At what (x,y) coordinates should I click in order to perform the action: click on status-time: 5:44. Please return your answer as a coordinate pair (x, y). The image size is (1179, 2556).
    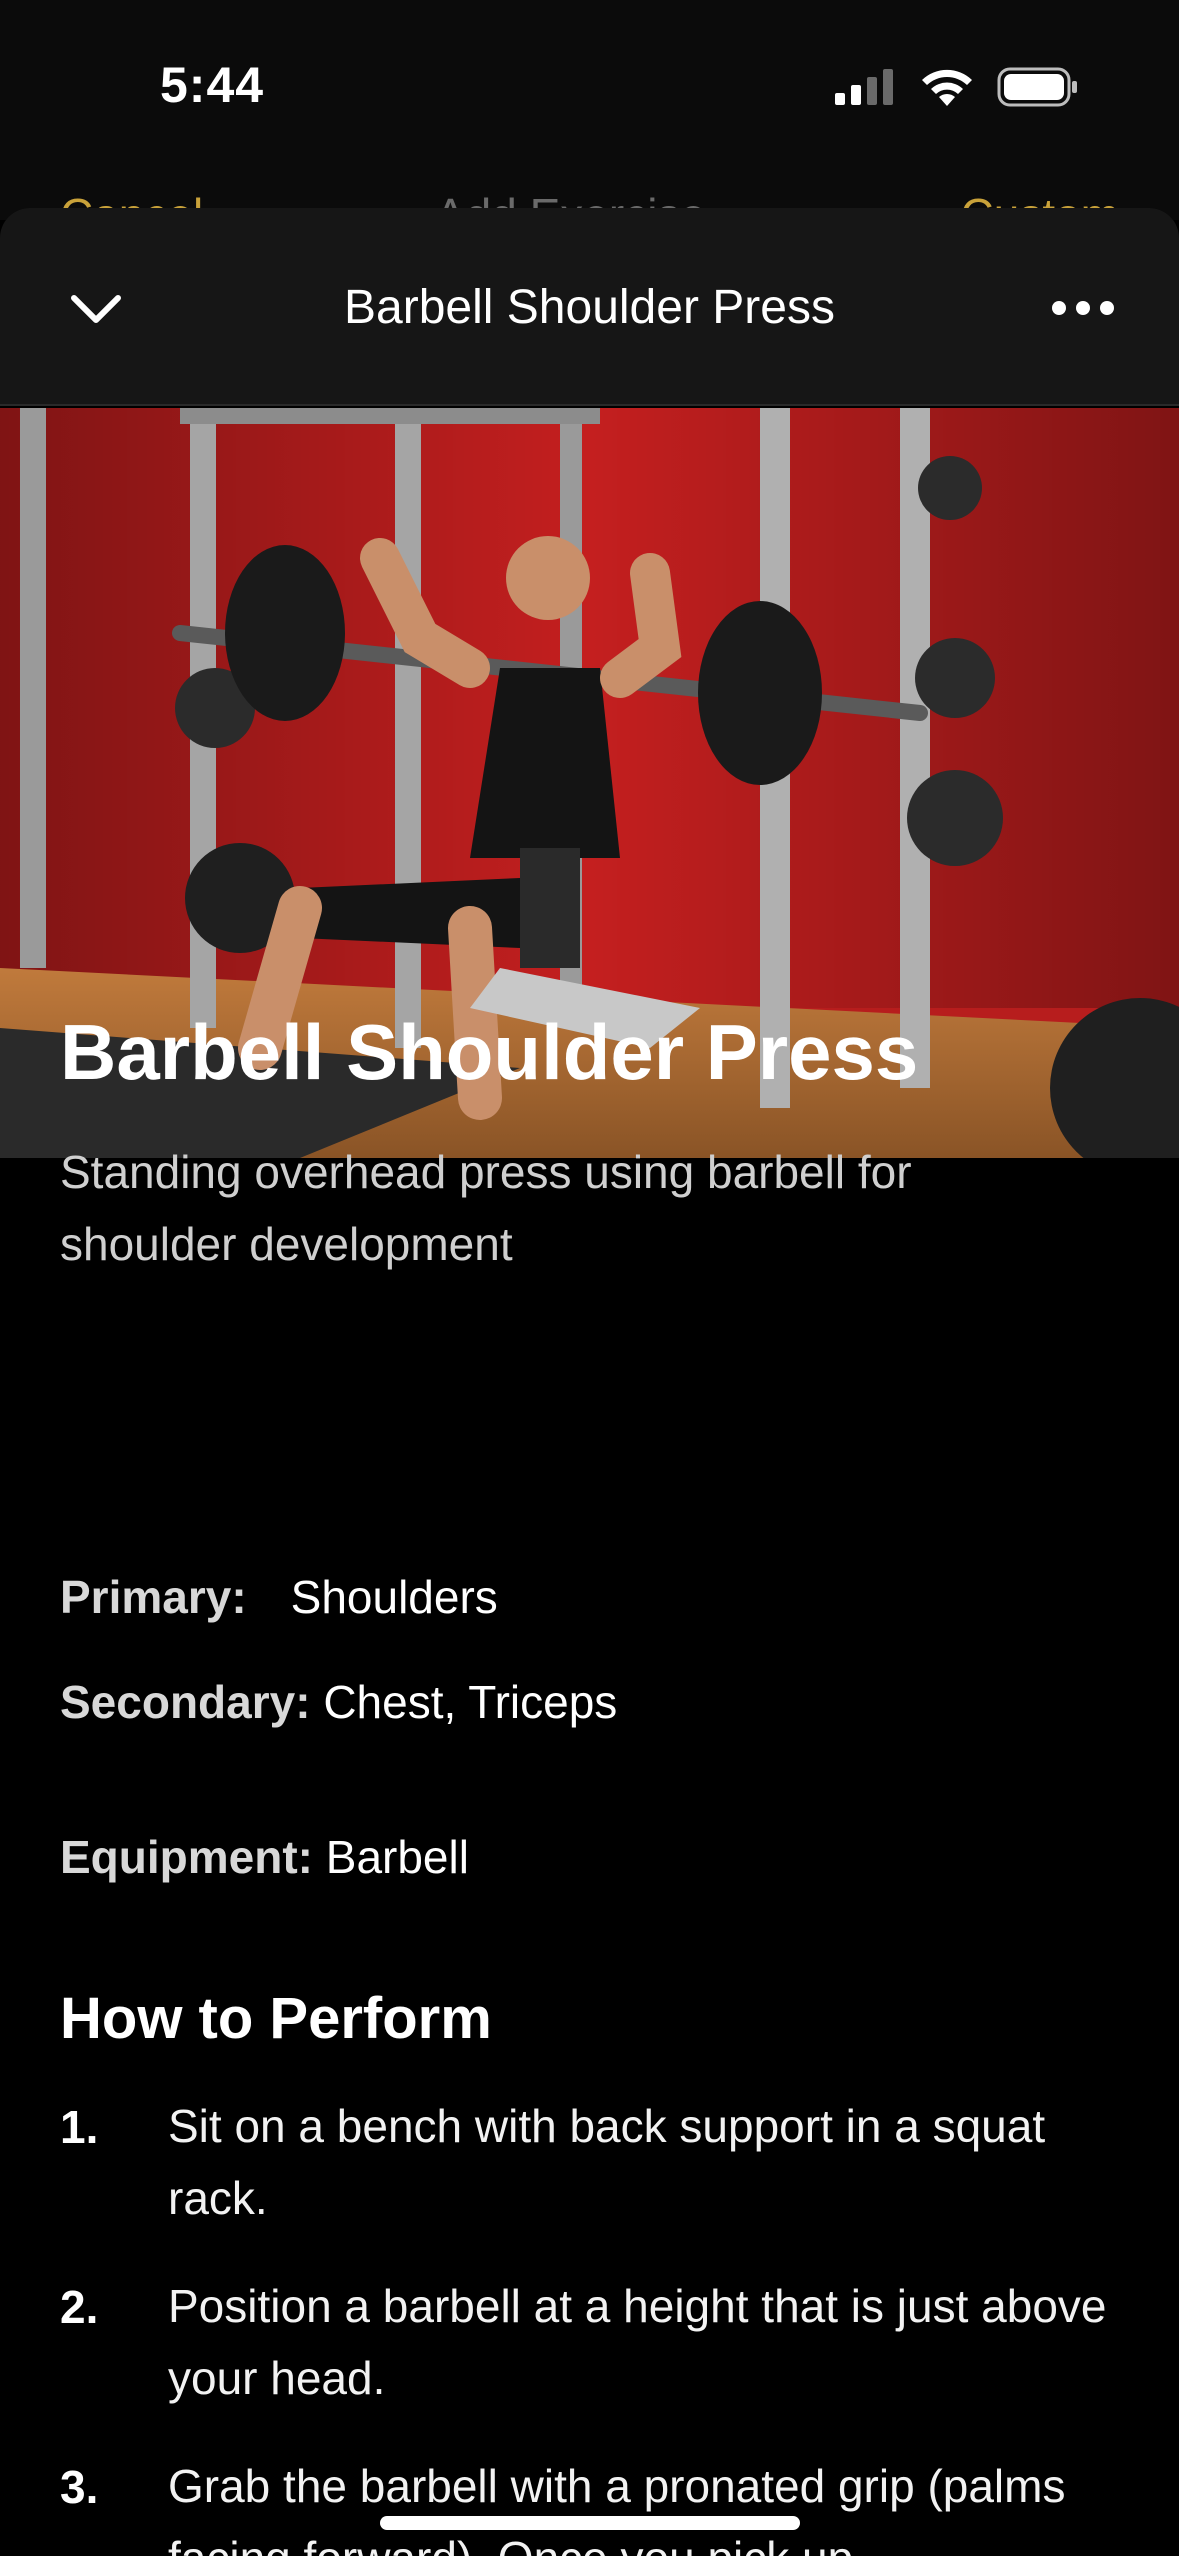
    Looking at the image, I should click on (212, 85).